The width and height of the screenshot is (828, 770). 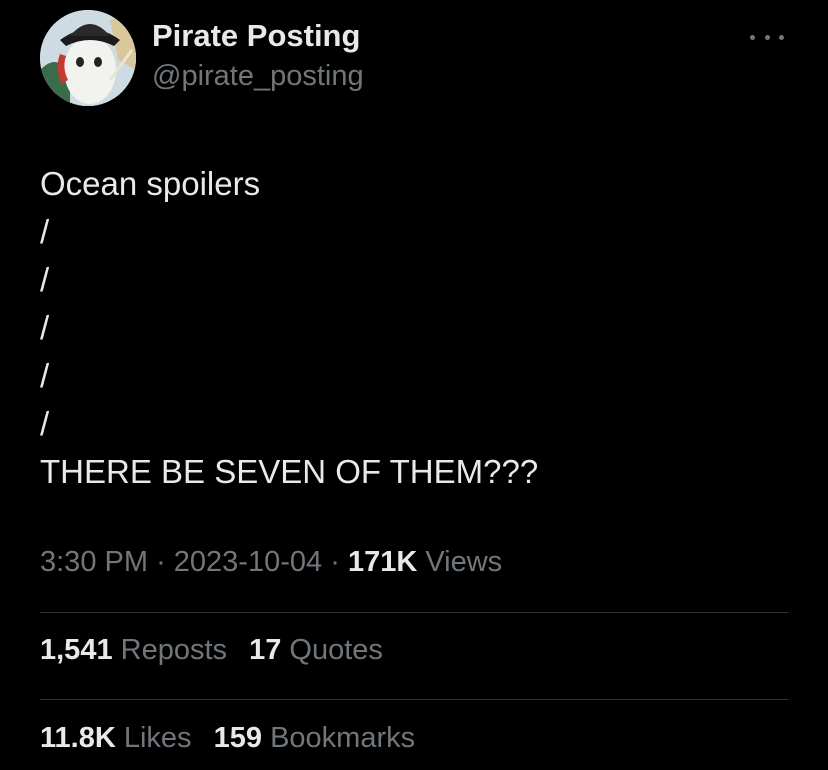 What do you see at coordinates (382, 562) in the screenshot?
I see `views-count: 171K` at bounding box center [382, 562].